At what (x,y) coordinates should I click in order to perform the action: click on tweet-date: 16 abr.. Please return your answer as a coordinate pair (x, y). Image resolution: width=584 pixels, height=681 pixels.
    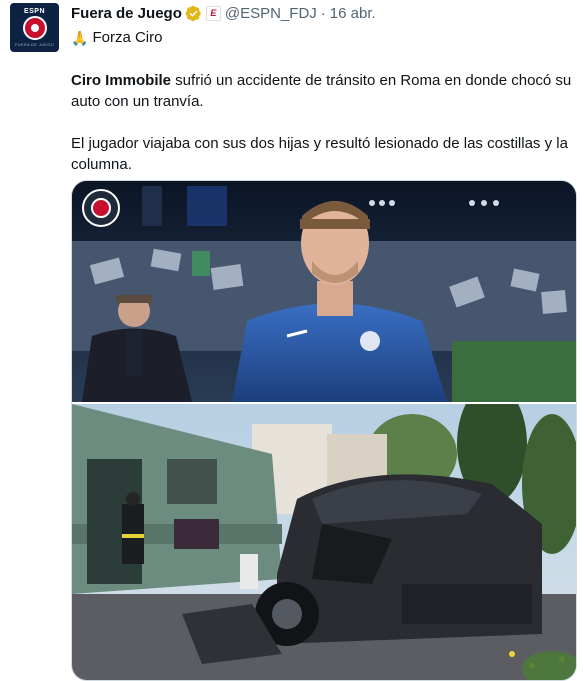
    Looking at the image, I should click on (353, 13).